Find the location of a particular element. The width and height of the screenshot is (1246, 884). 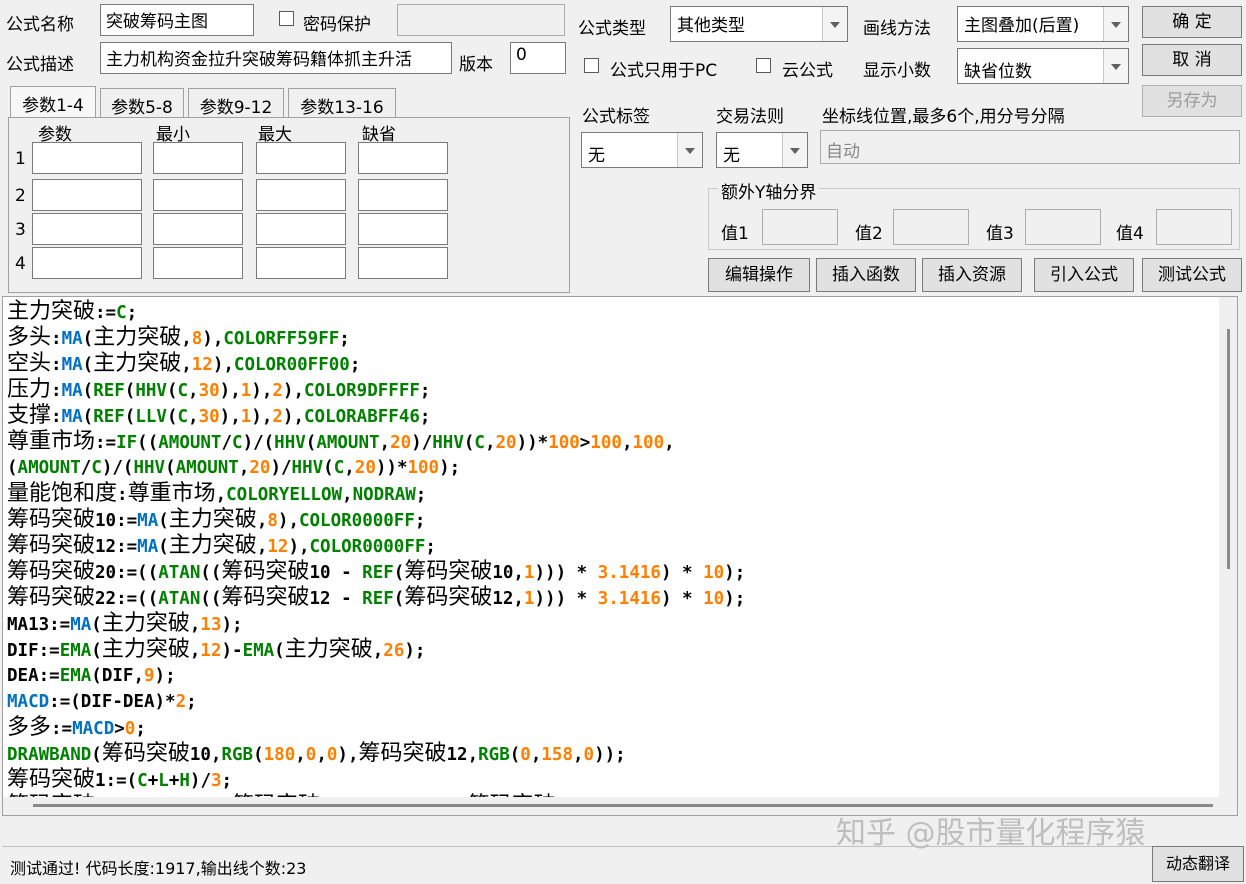

code-token: MA is located at coordinates (81, 625).